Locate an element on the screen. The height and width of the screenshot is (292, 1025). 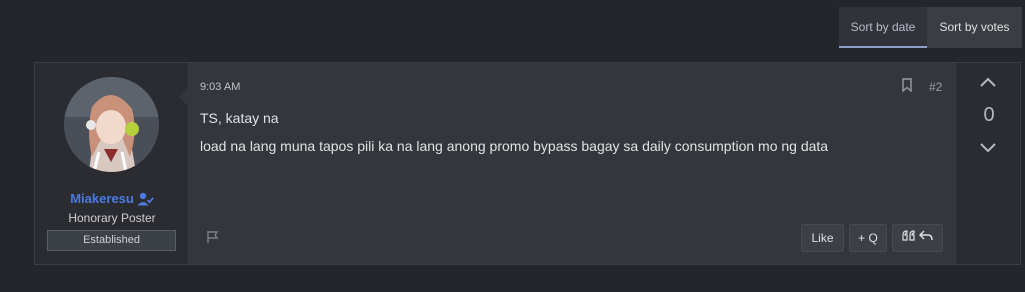
user-title: Honorary Poster is located at coordinates (112, 218).